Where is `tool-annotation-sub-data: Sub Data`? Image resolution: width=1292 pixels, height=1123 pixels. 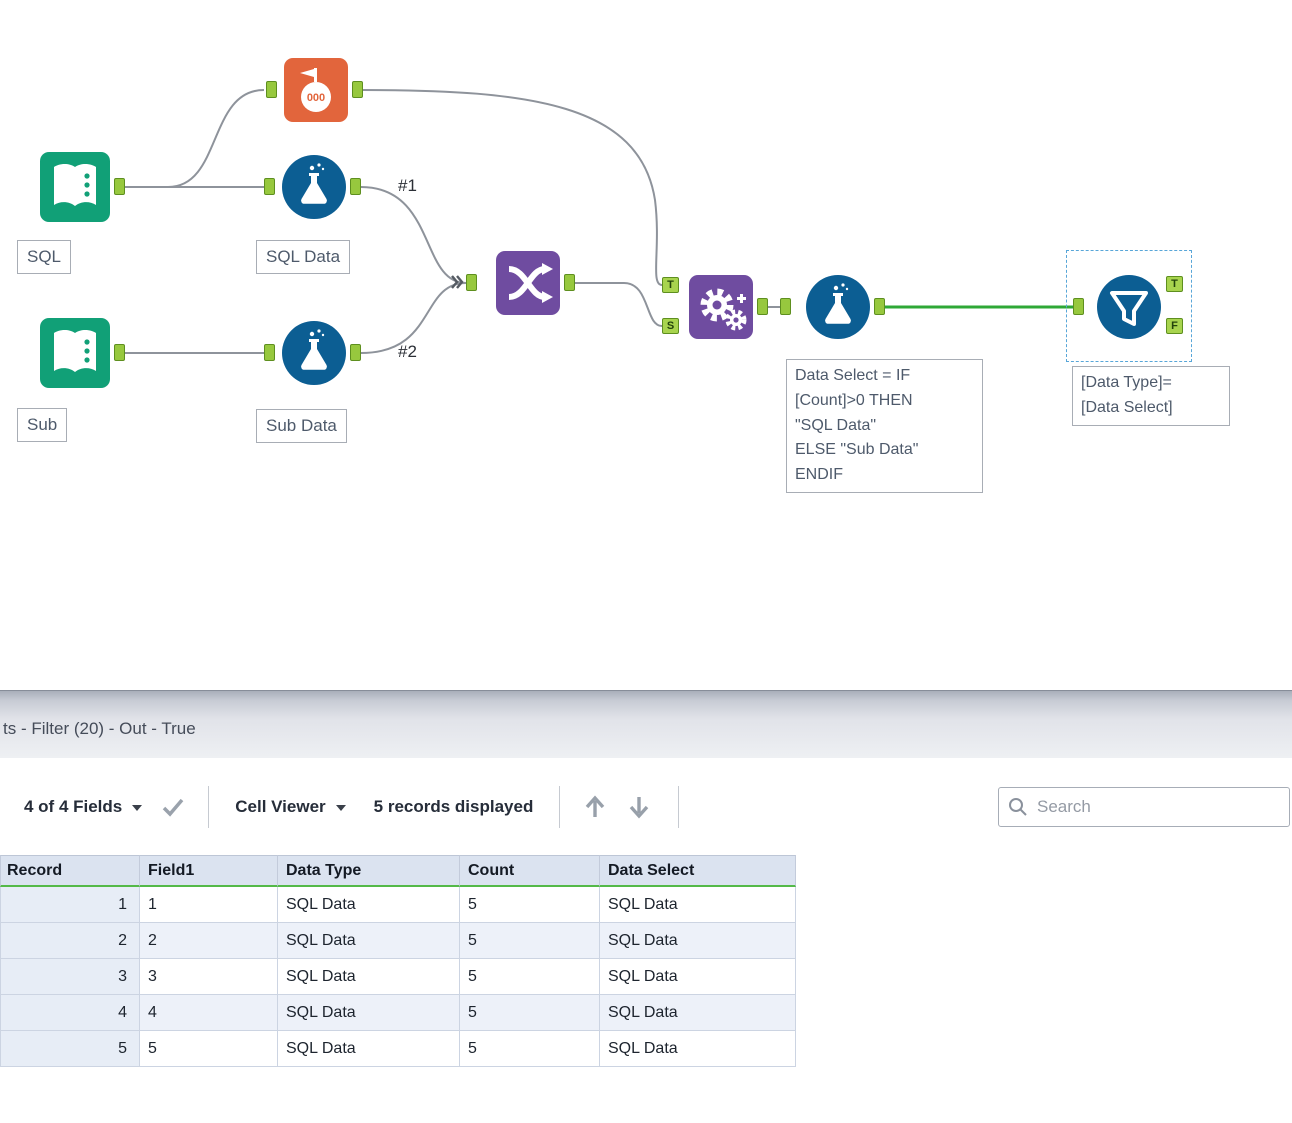
tool-annotation-sub-data: Sub Data is located at coordinates (301, 426).